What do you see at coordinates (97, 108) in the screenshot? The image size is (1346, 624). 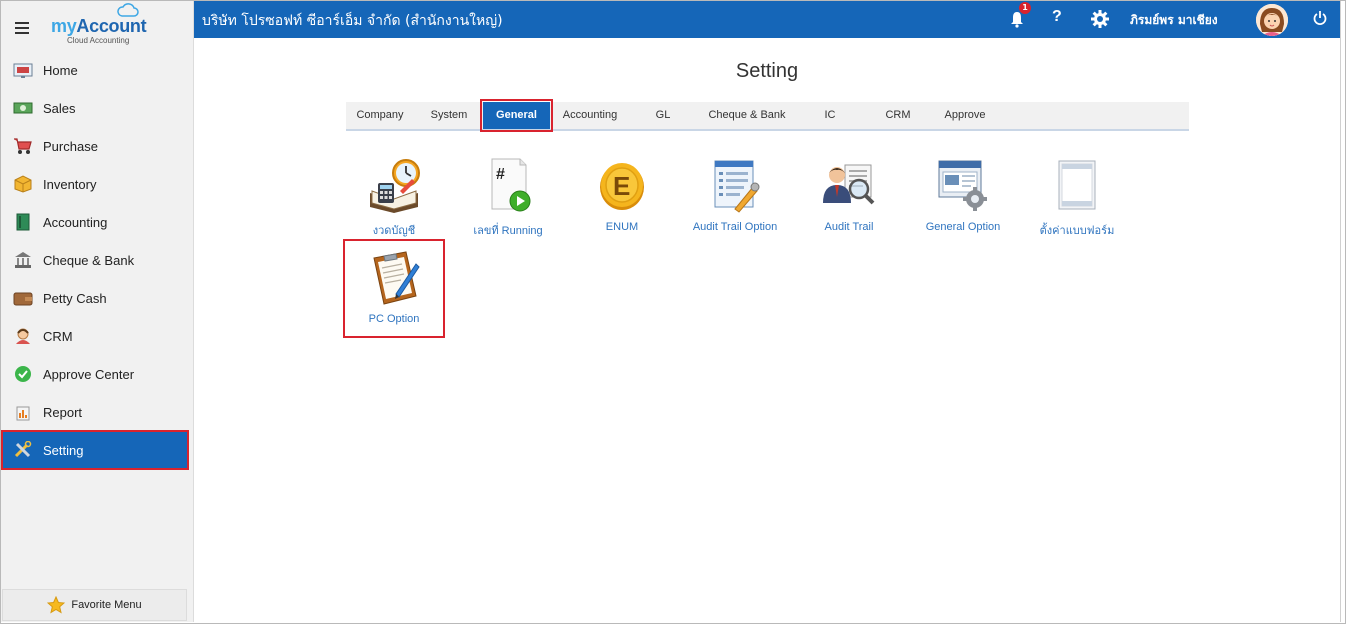 I see `sidebar-item-sales: Sales` at bounding box center [97, 108].